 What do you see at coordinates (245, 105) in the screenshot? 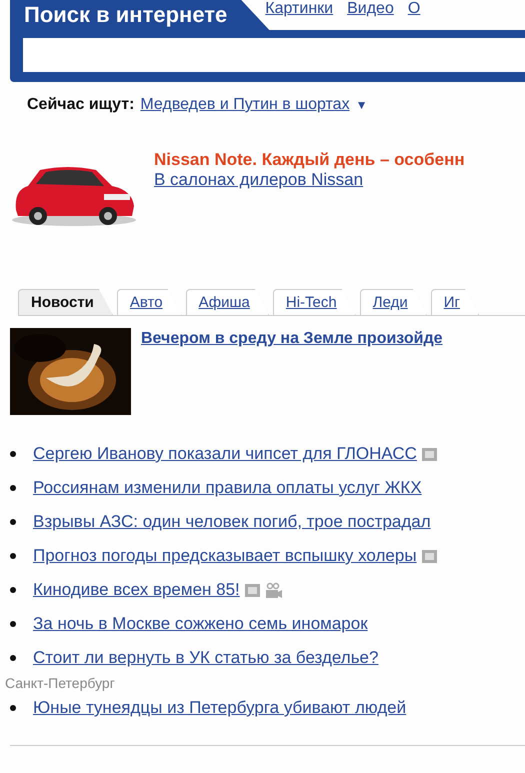
I see `trending-link: Медведев и Путин в шортах` at bounding box center [245, 105].